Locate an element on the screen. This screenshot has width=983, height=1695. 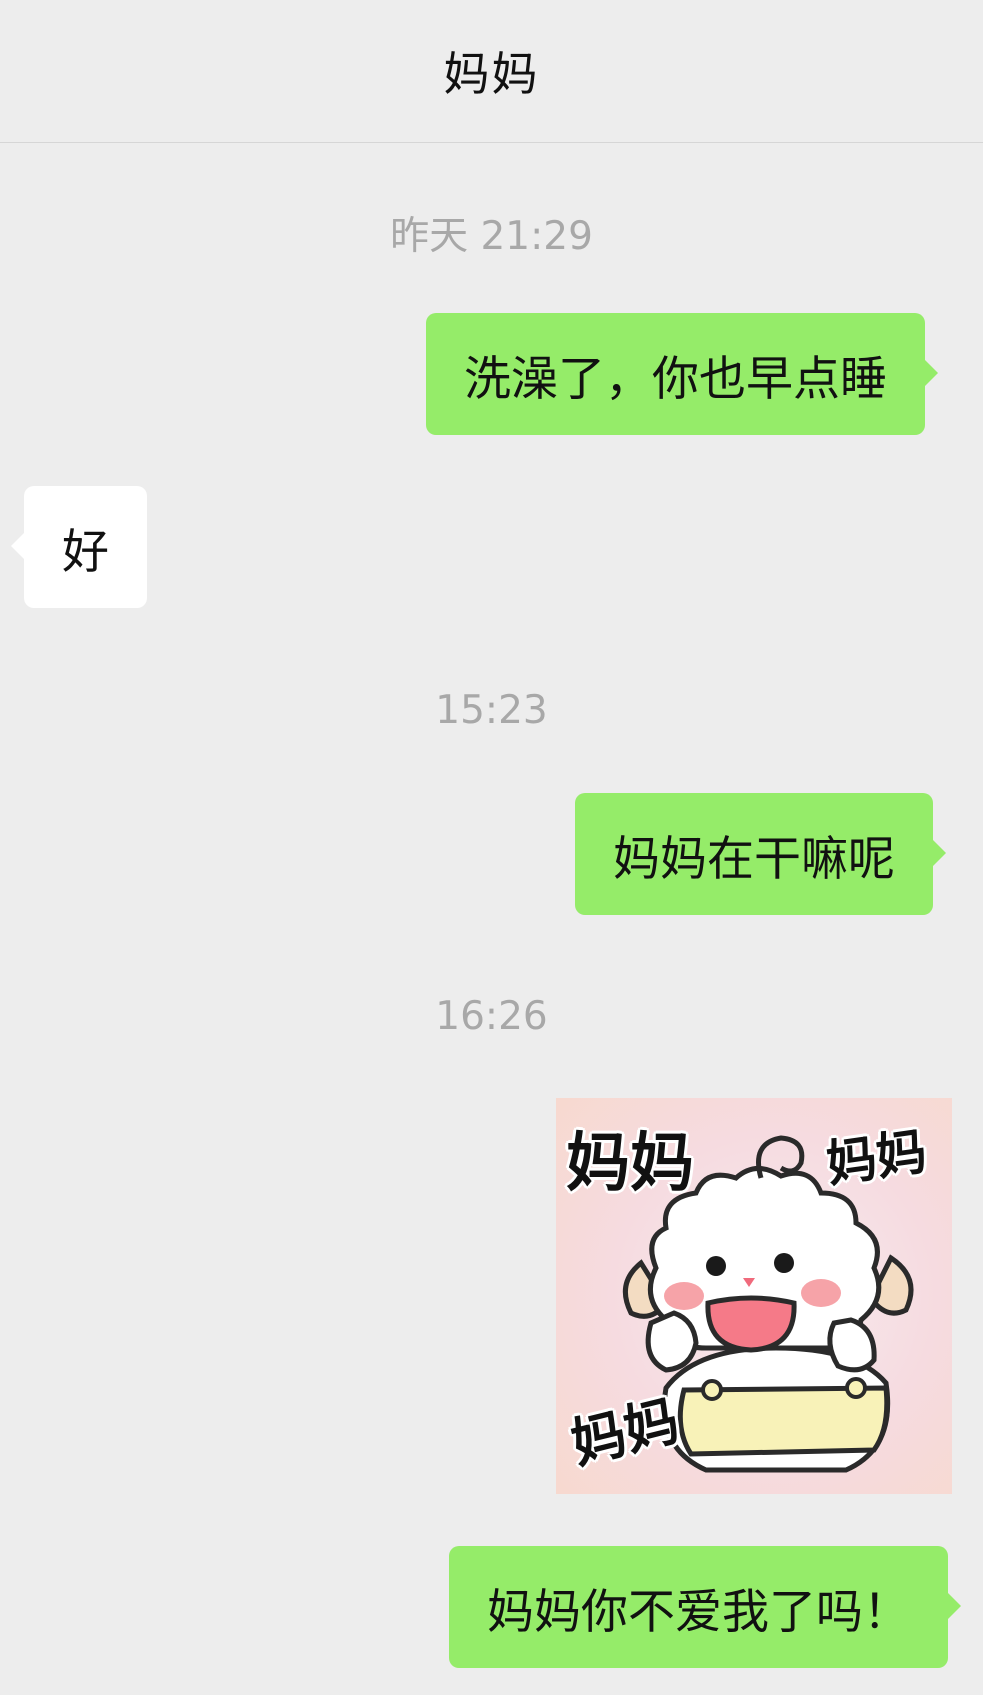
chat-title: 妈妈 is located at coordinates (491, 74).